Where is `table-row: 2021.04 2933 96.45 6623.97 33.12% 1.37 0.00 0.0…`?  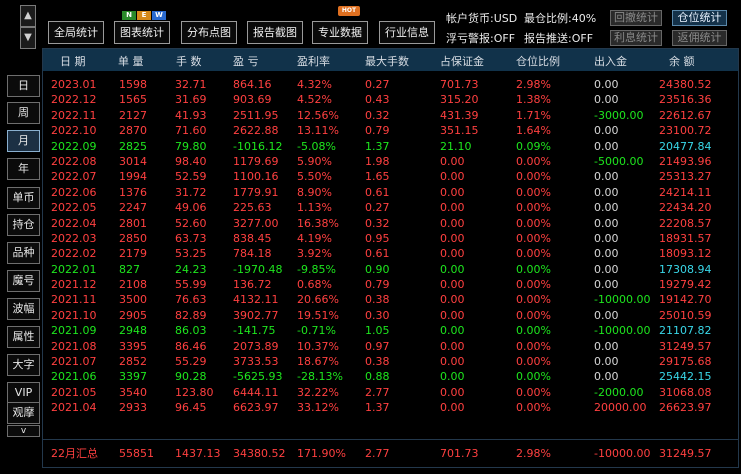
table-row: 2021.04 2933 96.45 6623.97 33.12% 1.37 0.00 0.0… is located at coordinates (390, 407).